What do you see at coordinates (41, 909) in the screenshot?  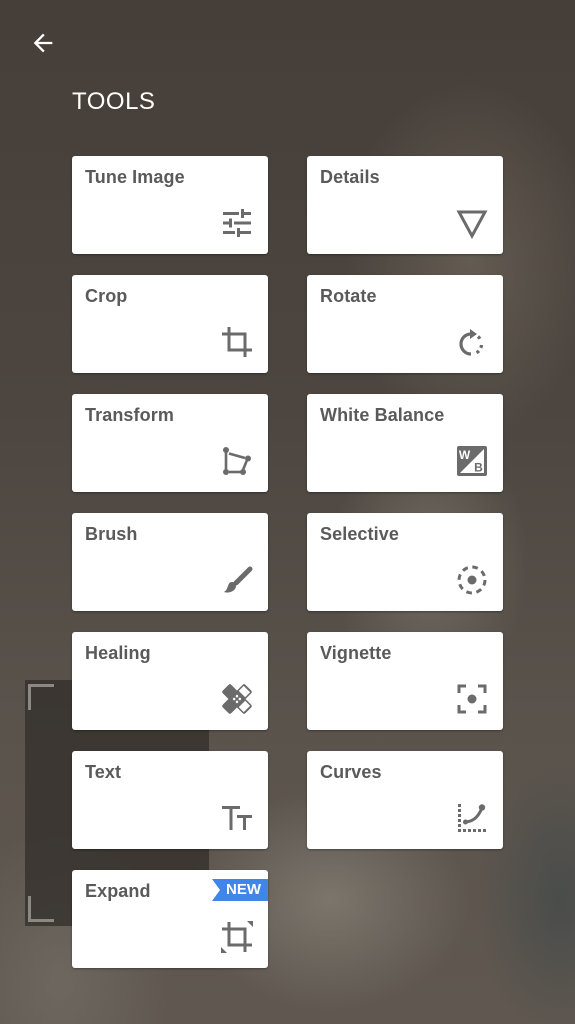 I see `crop-corner-bottom-left` at bounding box center [41, 909].